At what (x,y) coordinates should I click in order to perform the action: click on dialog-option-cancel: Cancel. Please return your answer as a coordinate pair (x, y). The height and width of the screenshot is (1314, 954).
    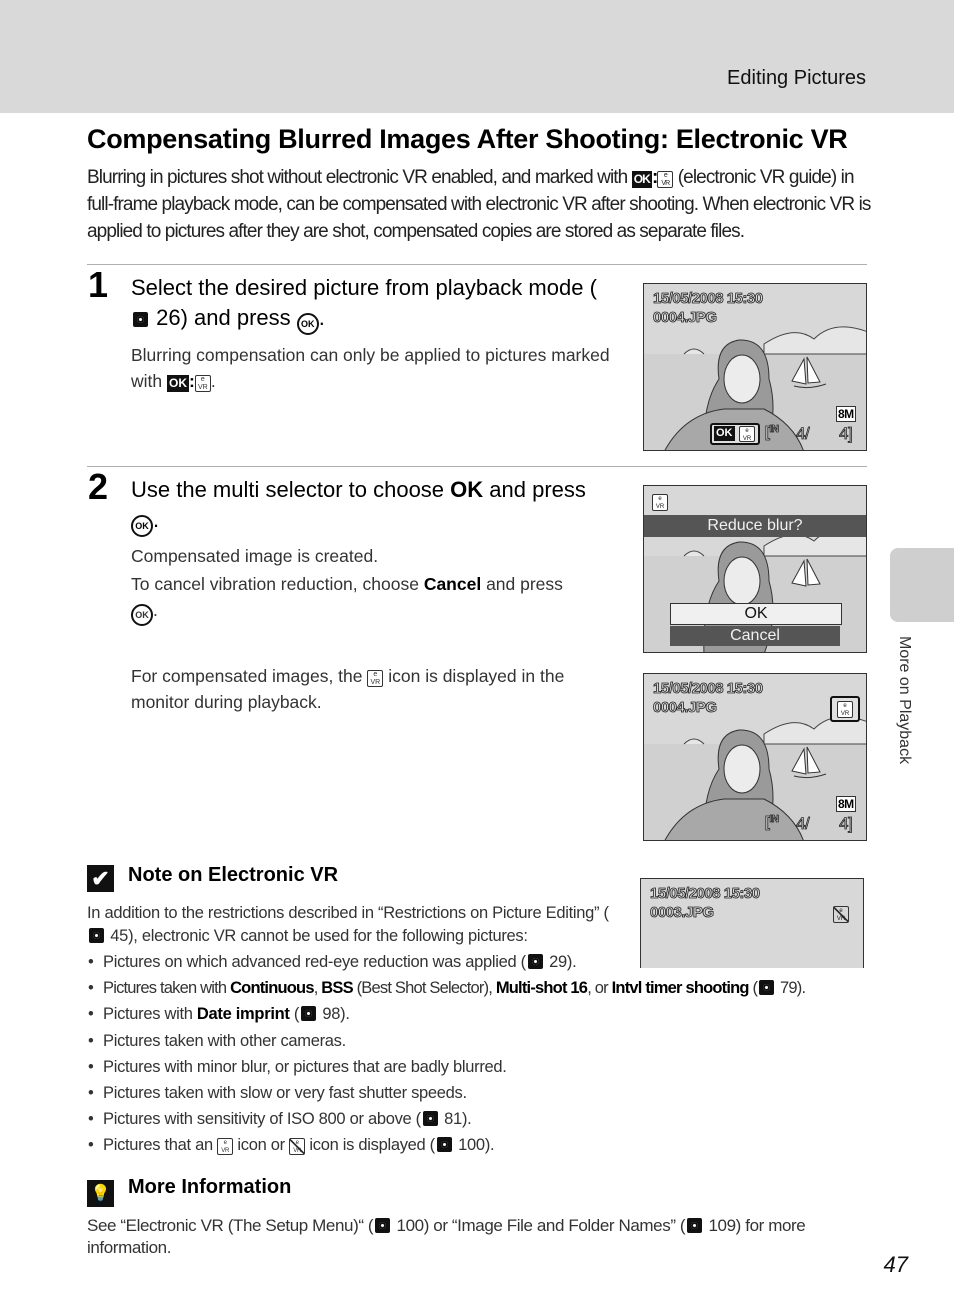
    Looking at the image, I should click on (755, 636).